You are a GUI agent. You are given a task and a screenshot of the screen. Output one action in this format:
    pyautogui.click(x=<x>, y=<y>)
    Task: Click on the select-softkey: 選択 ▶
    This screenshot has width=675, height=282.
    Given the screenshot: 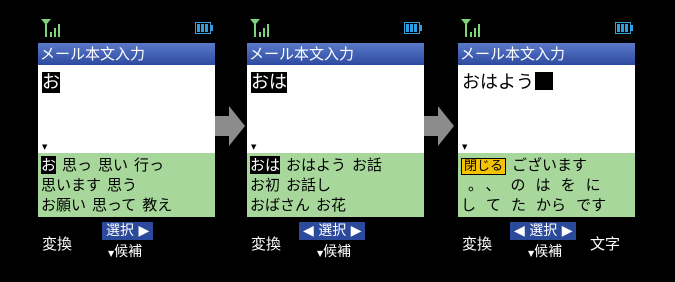 What is the action you would take?
    pyautogui.click(x=128, y=231)
    